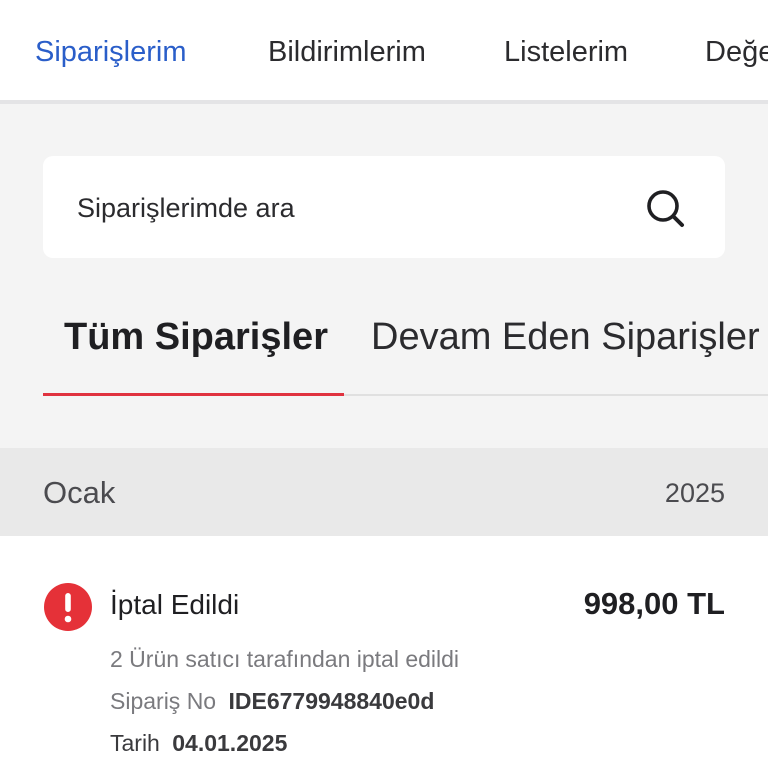 This screenshot has width=768, height=768. Describe the element at coordinates (110, 52) in the screenshot. I see `tab-siparislerim: Siparişlerim` at that location.